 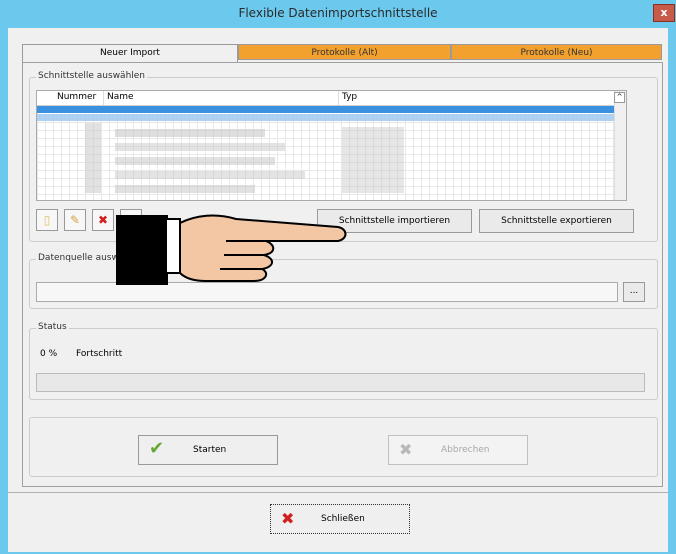 What do you see at coordinates (92, 76) in the screenshot?
I see `interface-group-legend: Schnittstelle auswählen` at bounding box center [92, 76].